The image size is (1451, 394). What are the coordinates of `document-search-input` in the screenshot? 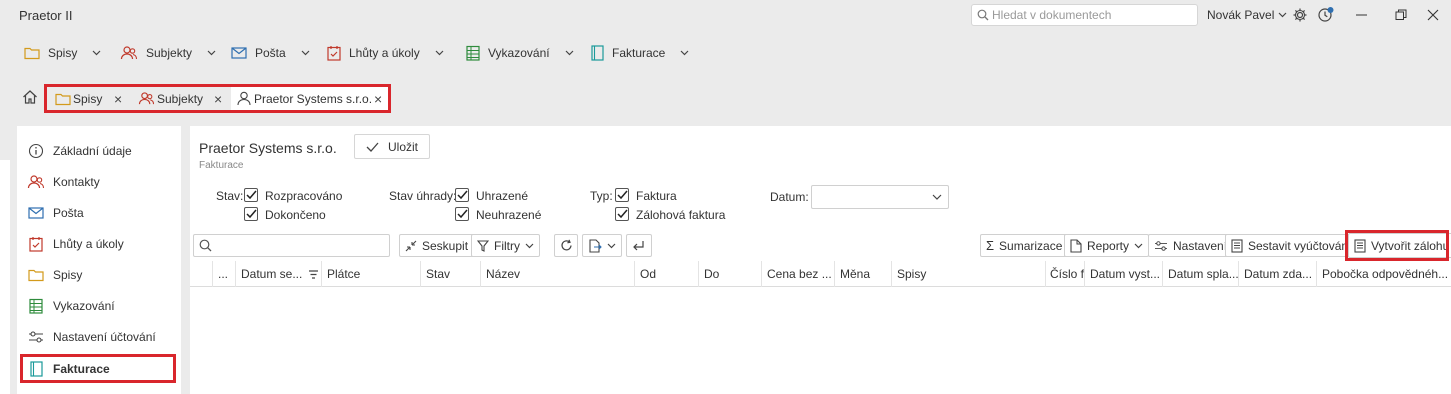 It's located at (1092, 15).